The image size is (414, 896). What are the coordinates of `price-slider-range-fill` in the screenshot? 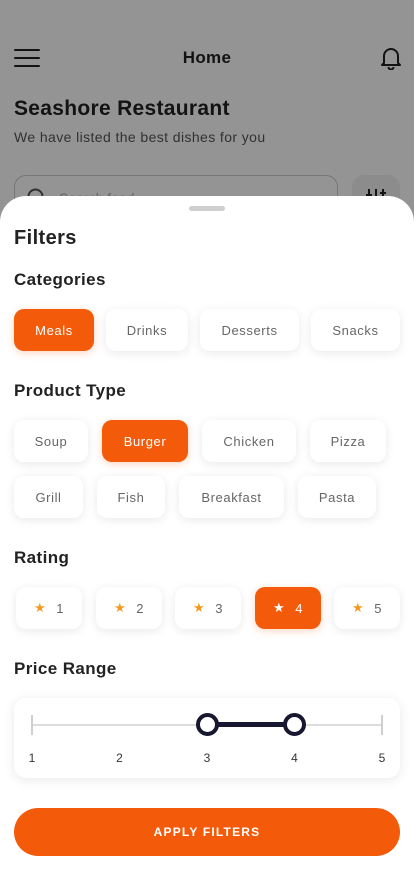 It's located at (251, 724).